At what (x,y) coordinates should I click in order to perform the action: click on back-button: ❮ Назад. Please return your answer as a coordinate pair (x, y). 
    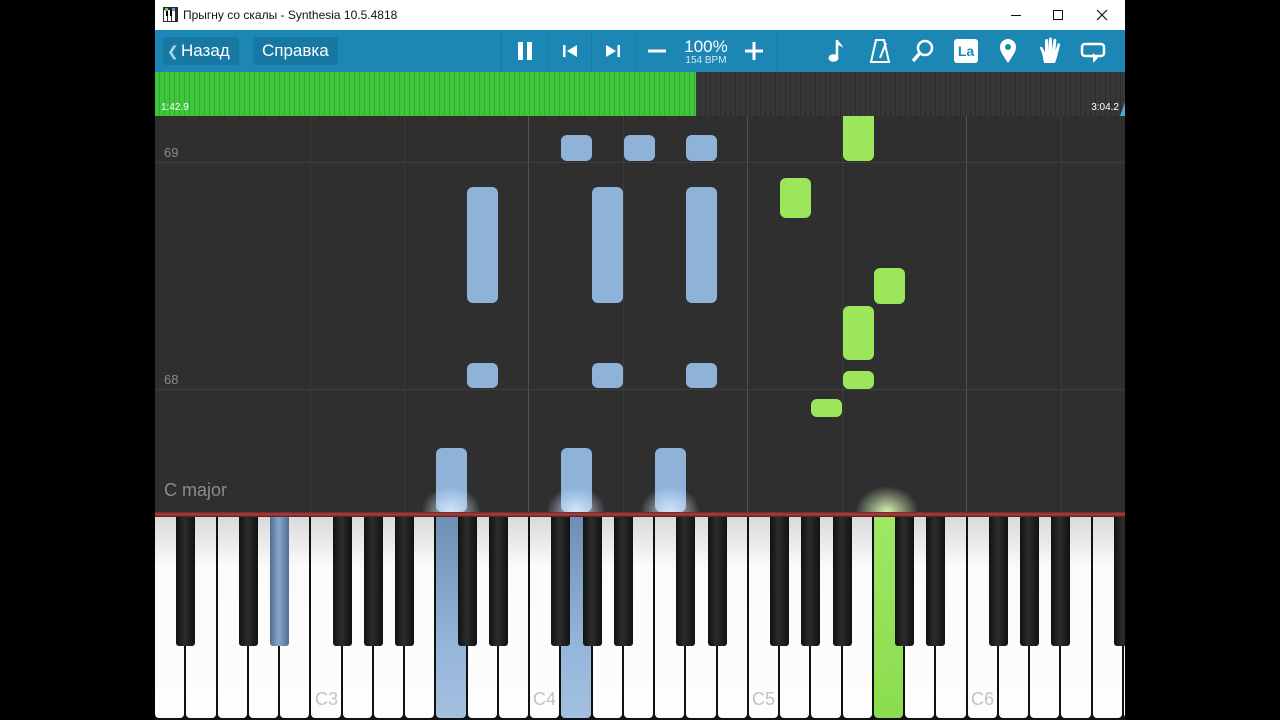
    Looking at the image, I should click on (201, 51).